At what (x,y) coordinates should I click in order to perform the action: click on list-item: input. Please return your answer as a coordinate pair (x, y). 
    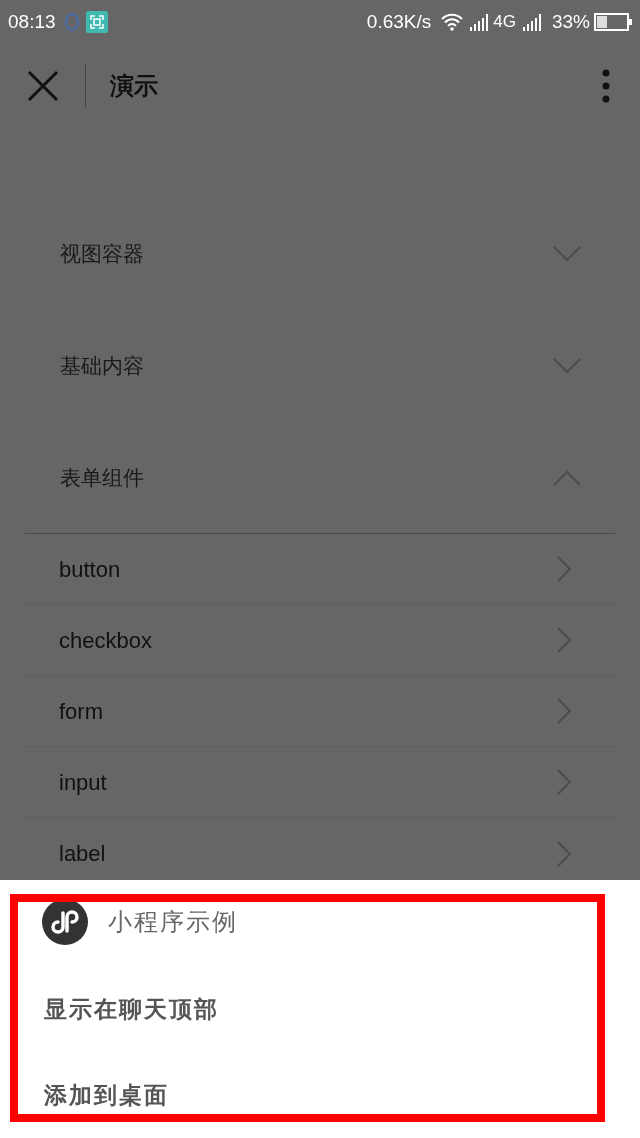
    Looking at the image, I should click on (320, 782).